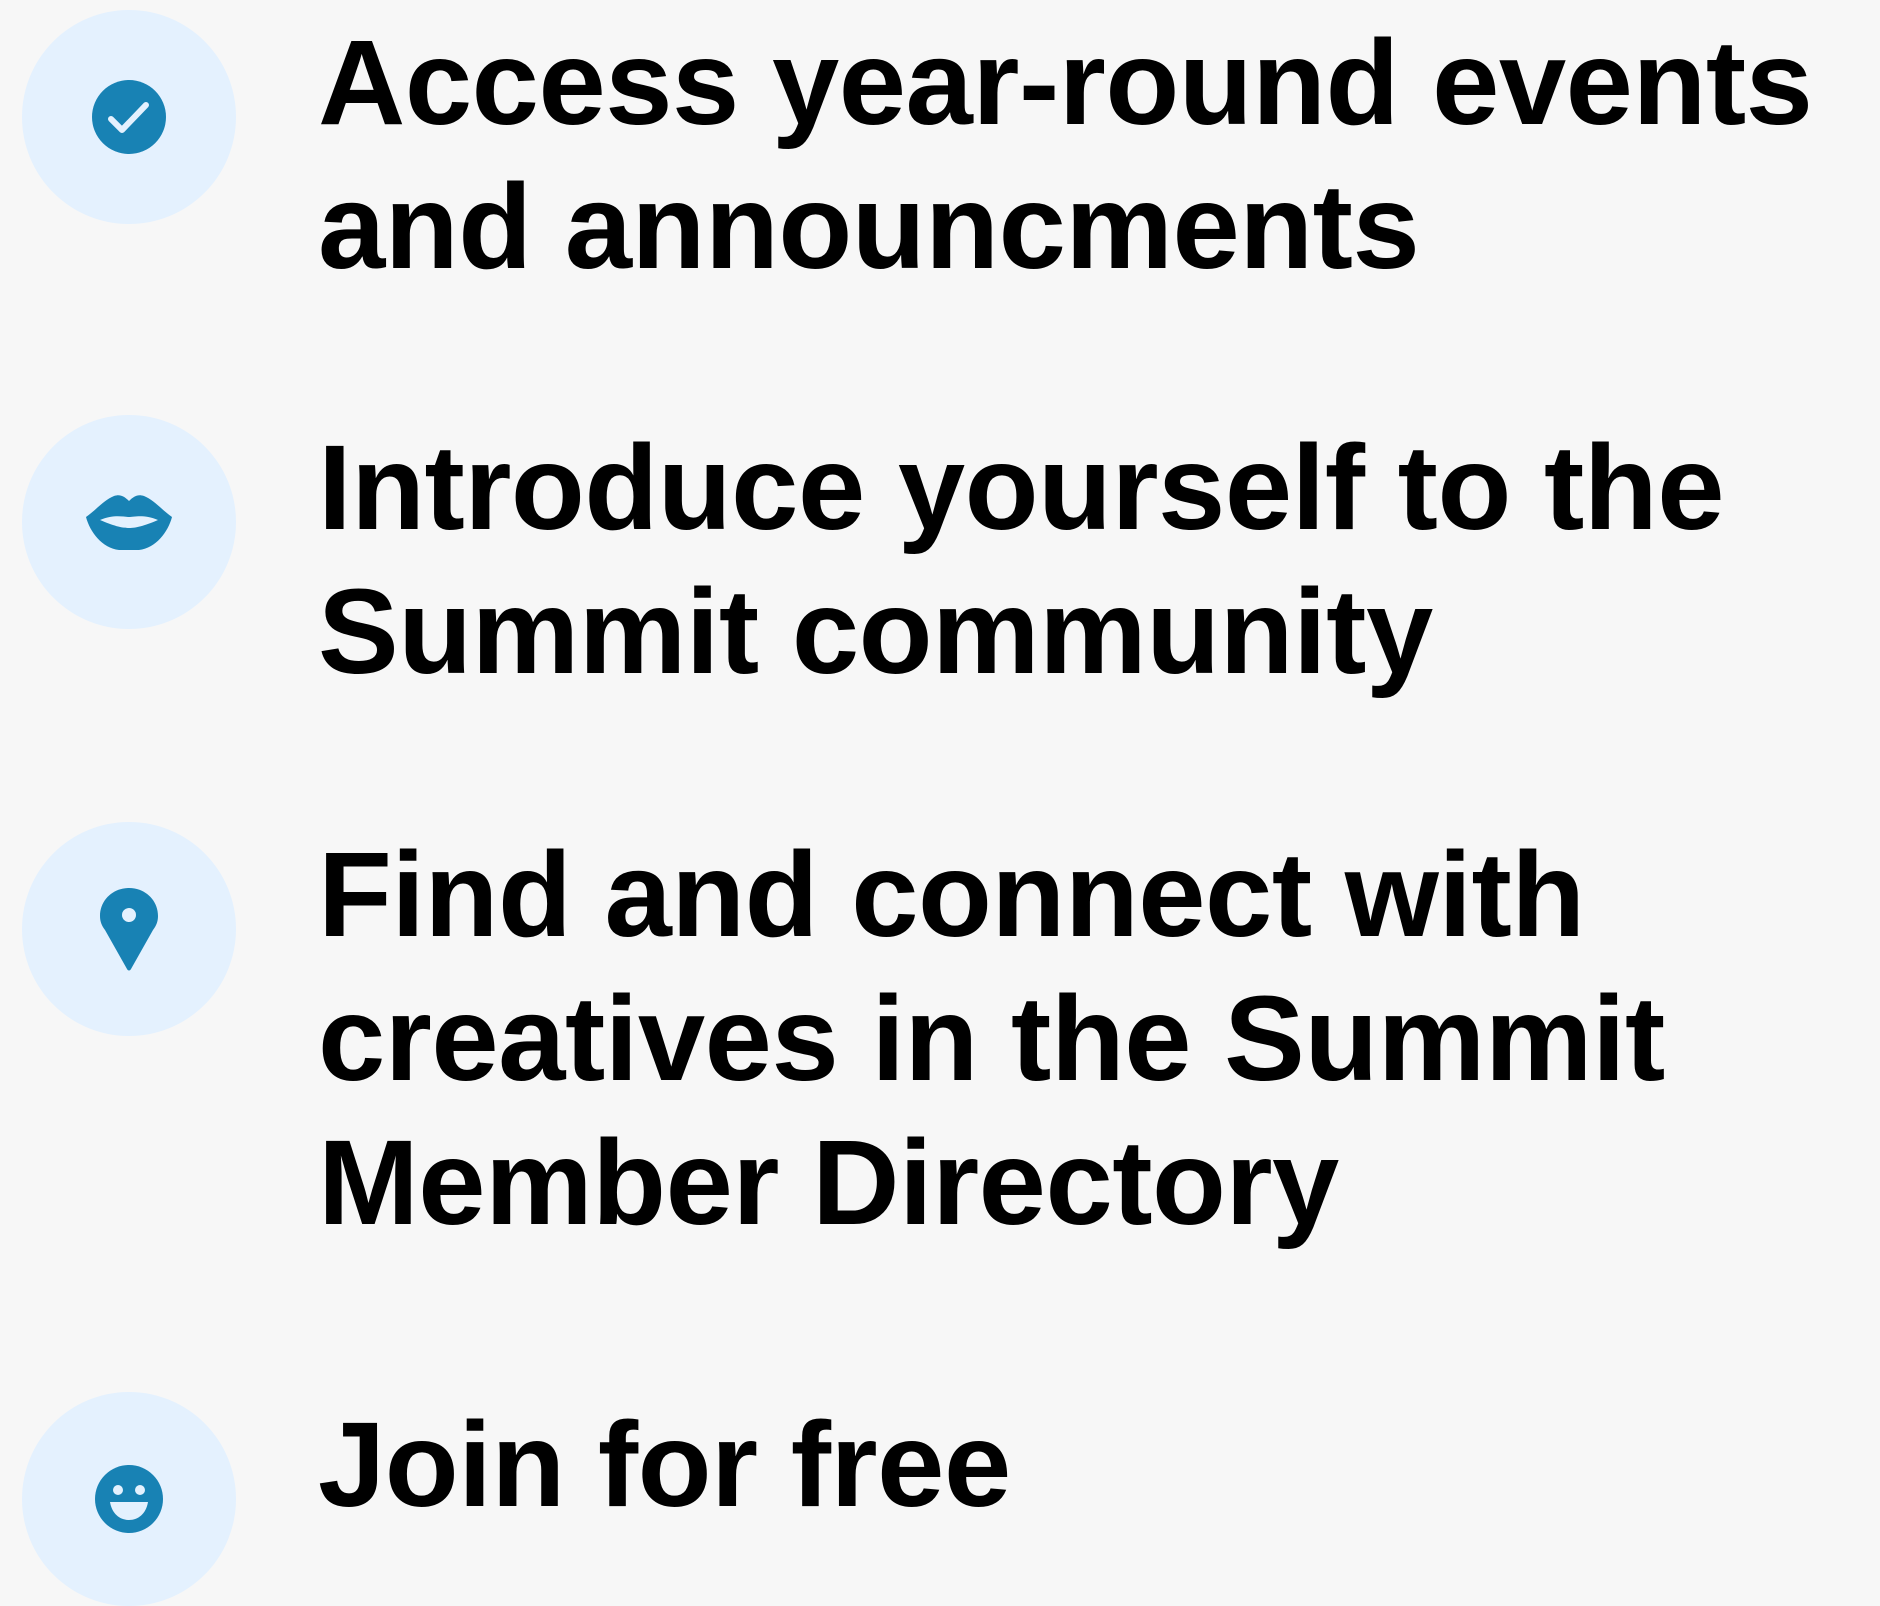  Describe the element at coordinates (991, 1038) in the screenshot. I see `feature-title-line: creatives in the Summit` at that location.